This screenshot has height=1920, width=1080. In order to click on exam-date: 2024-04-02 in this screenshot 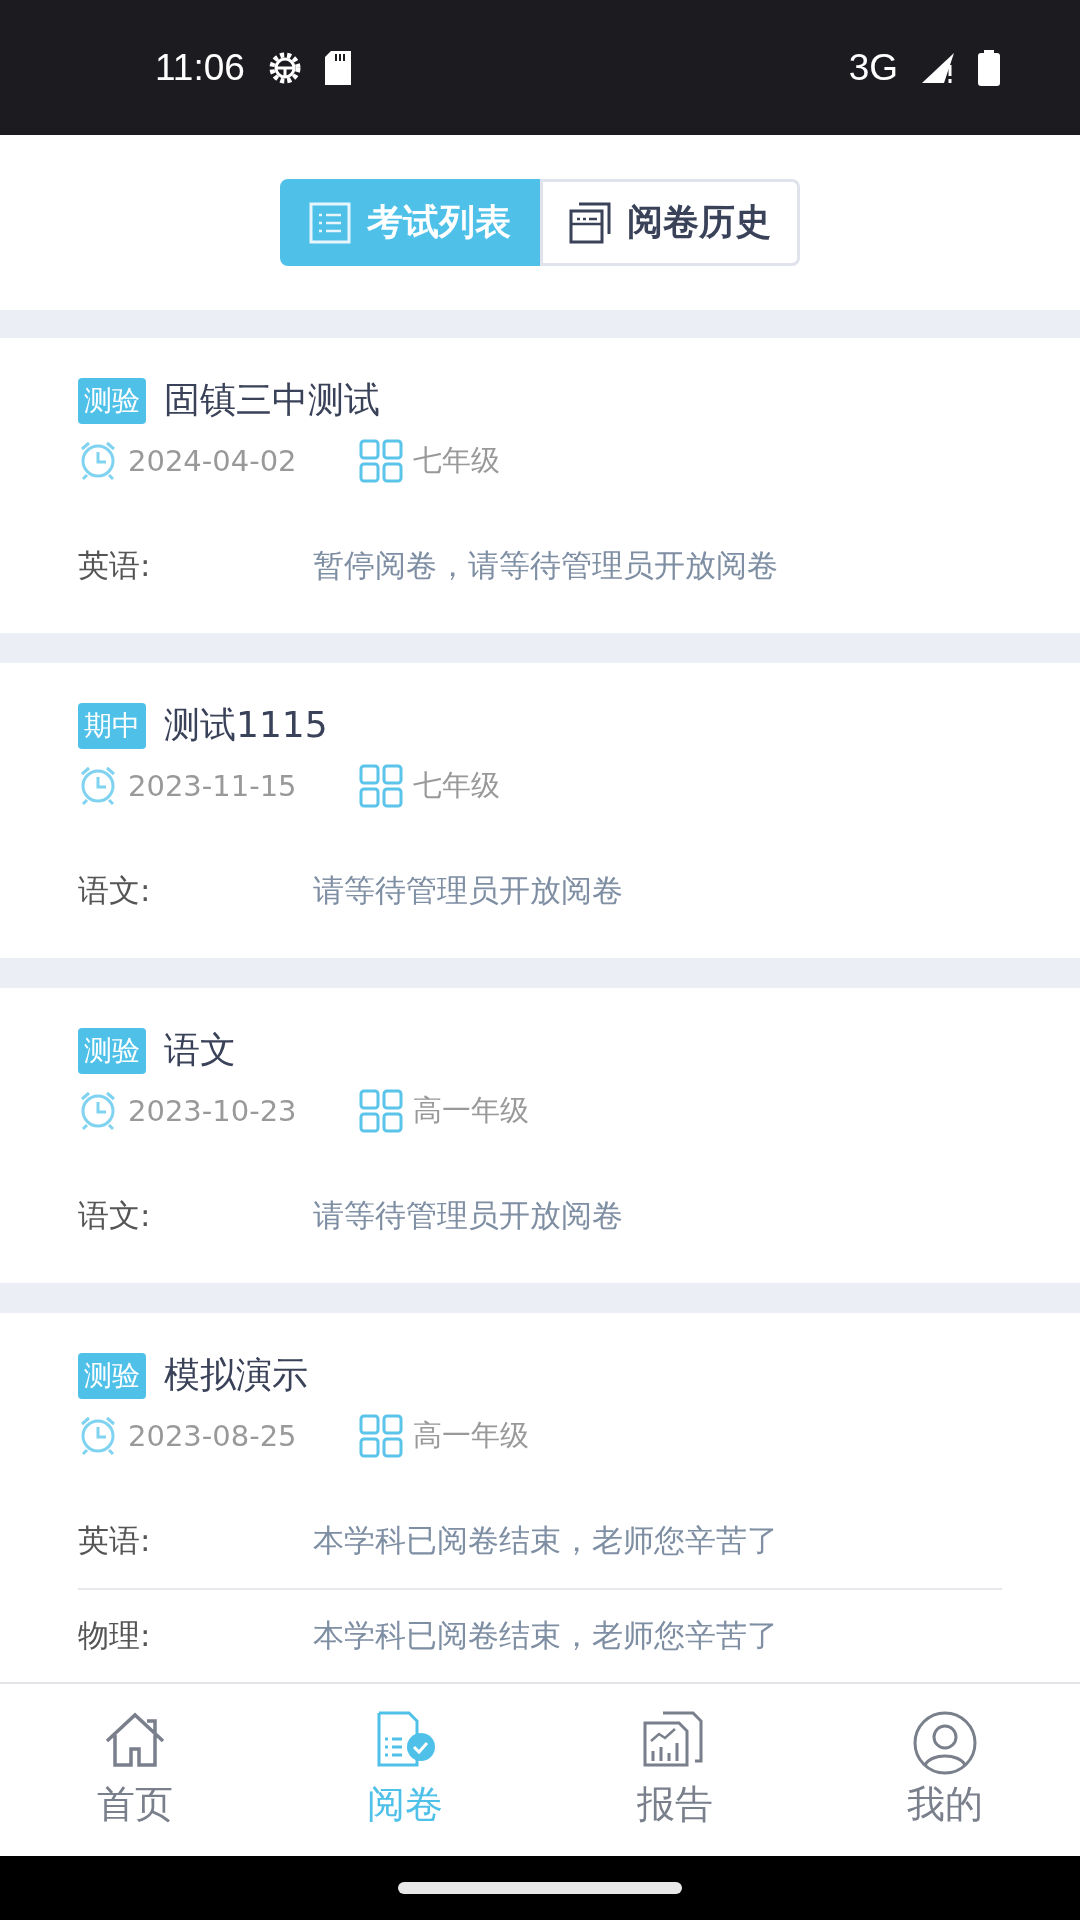, I will do `click(212, 461)`.